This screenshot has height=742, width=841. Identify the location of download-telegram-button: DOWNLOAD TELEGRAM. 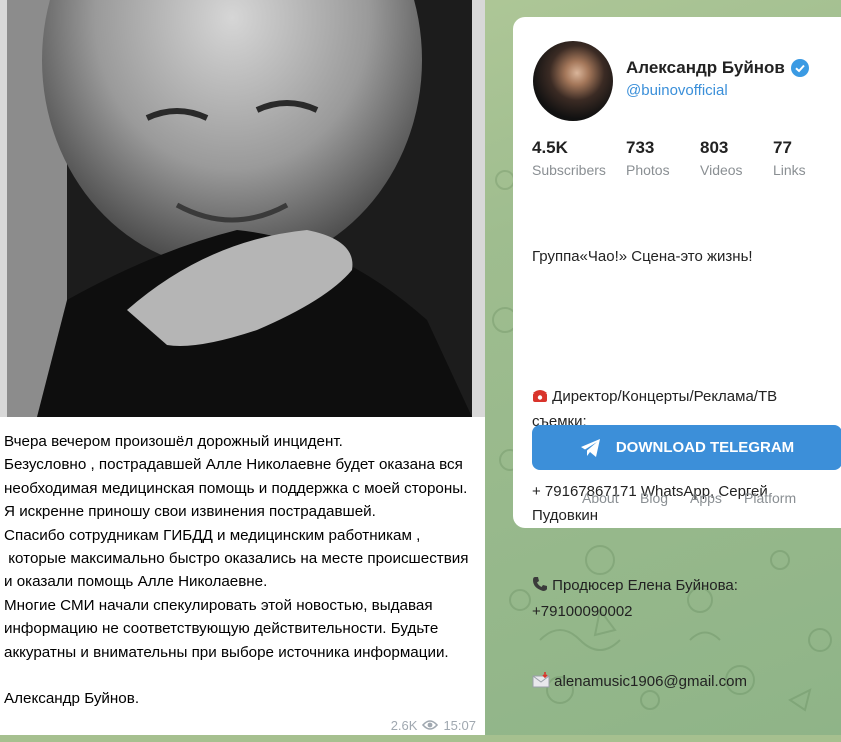
(686, 447).